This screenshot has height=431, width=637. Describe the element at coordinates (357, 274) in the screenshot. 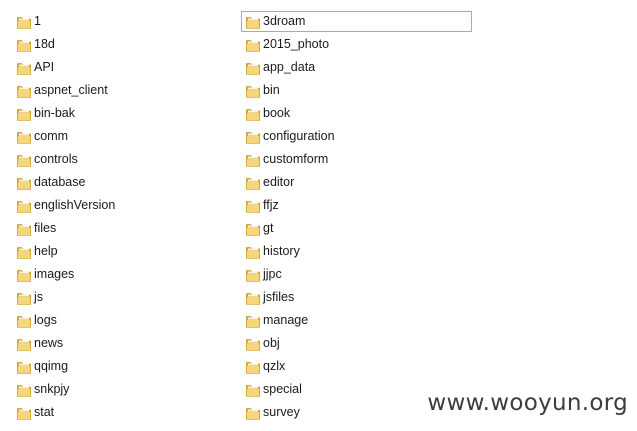

I see `folder-item: jjpc` at that location.